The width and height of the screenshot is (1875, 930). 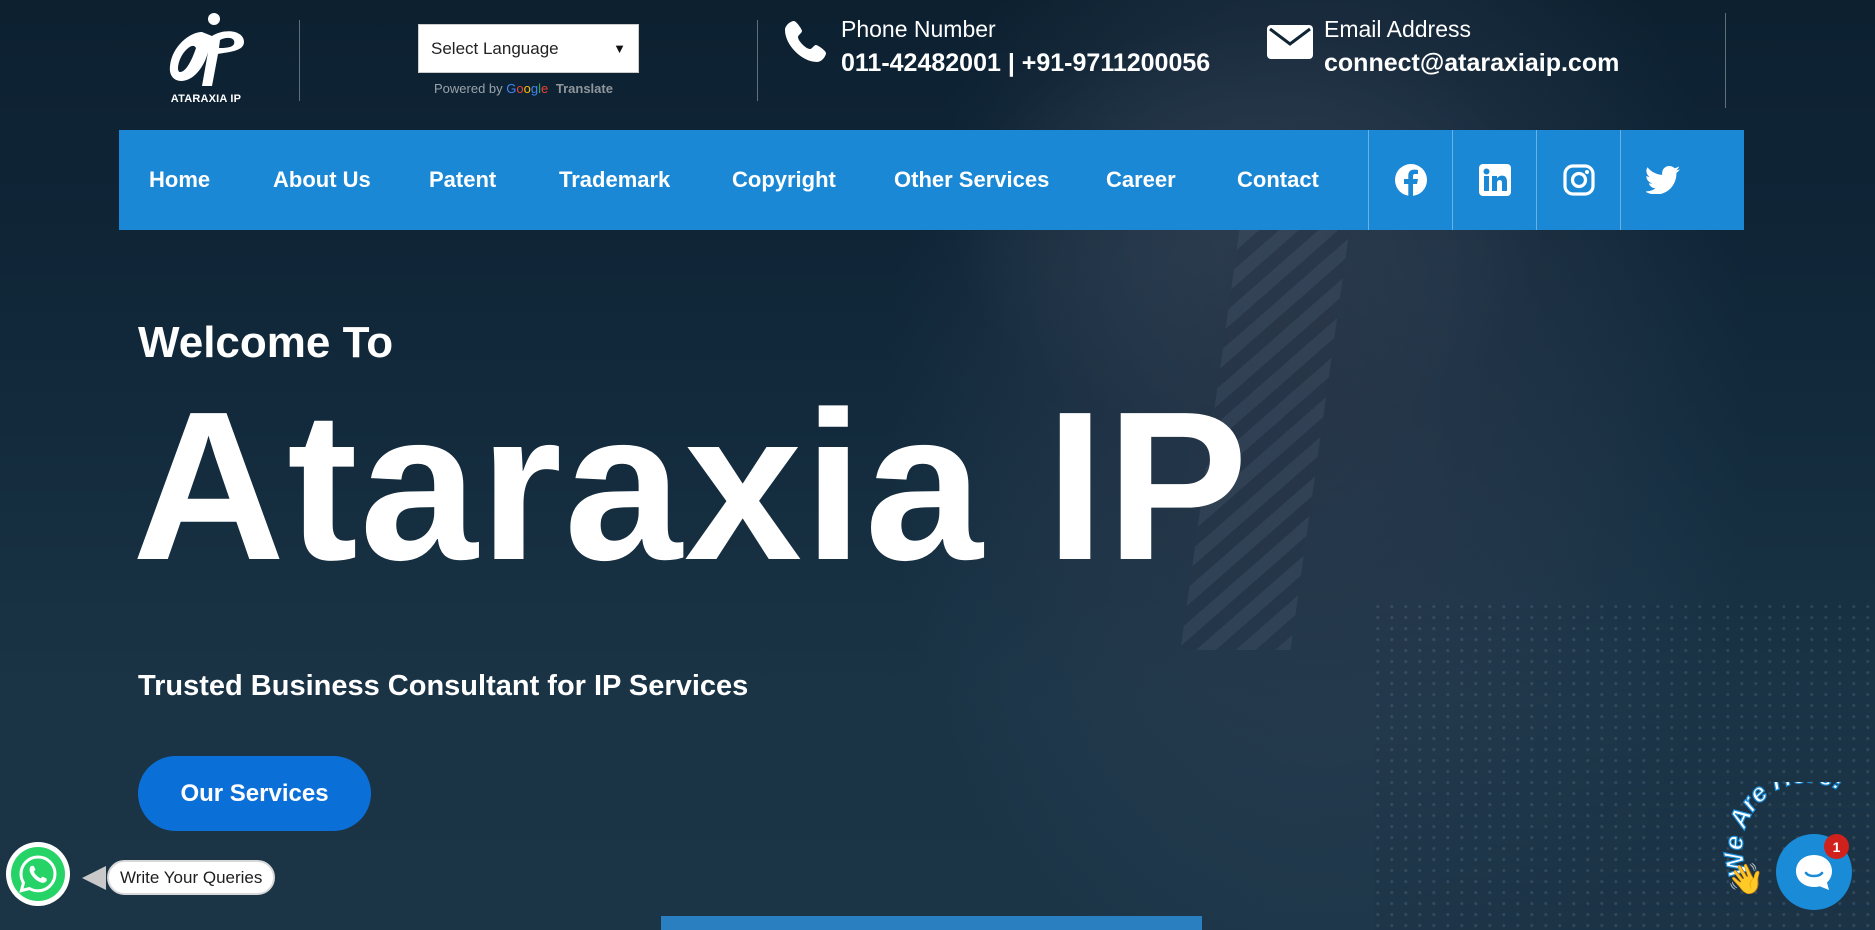 I want to click on social-linkedin, so click(x=1494, y=180).